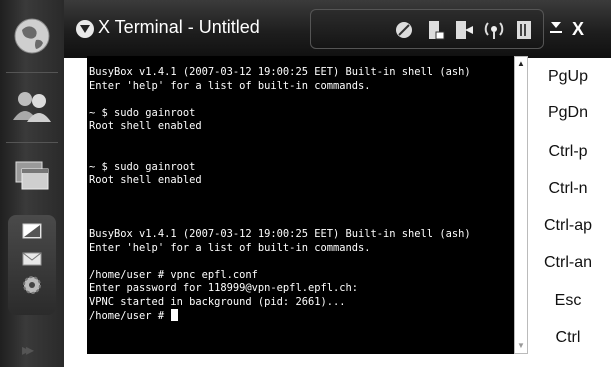 This screenshot has height=367, width=611. Describe the element at coordinates (568, 226) in the screenshot. I see `key-ctrl-ap-button: Ctrl-ap` at that location.